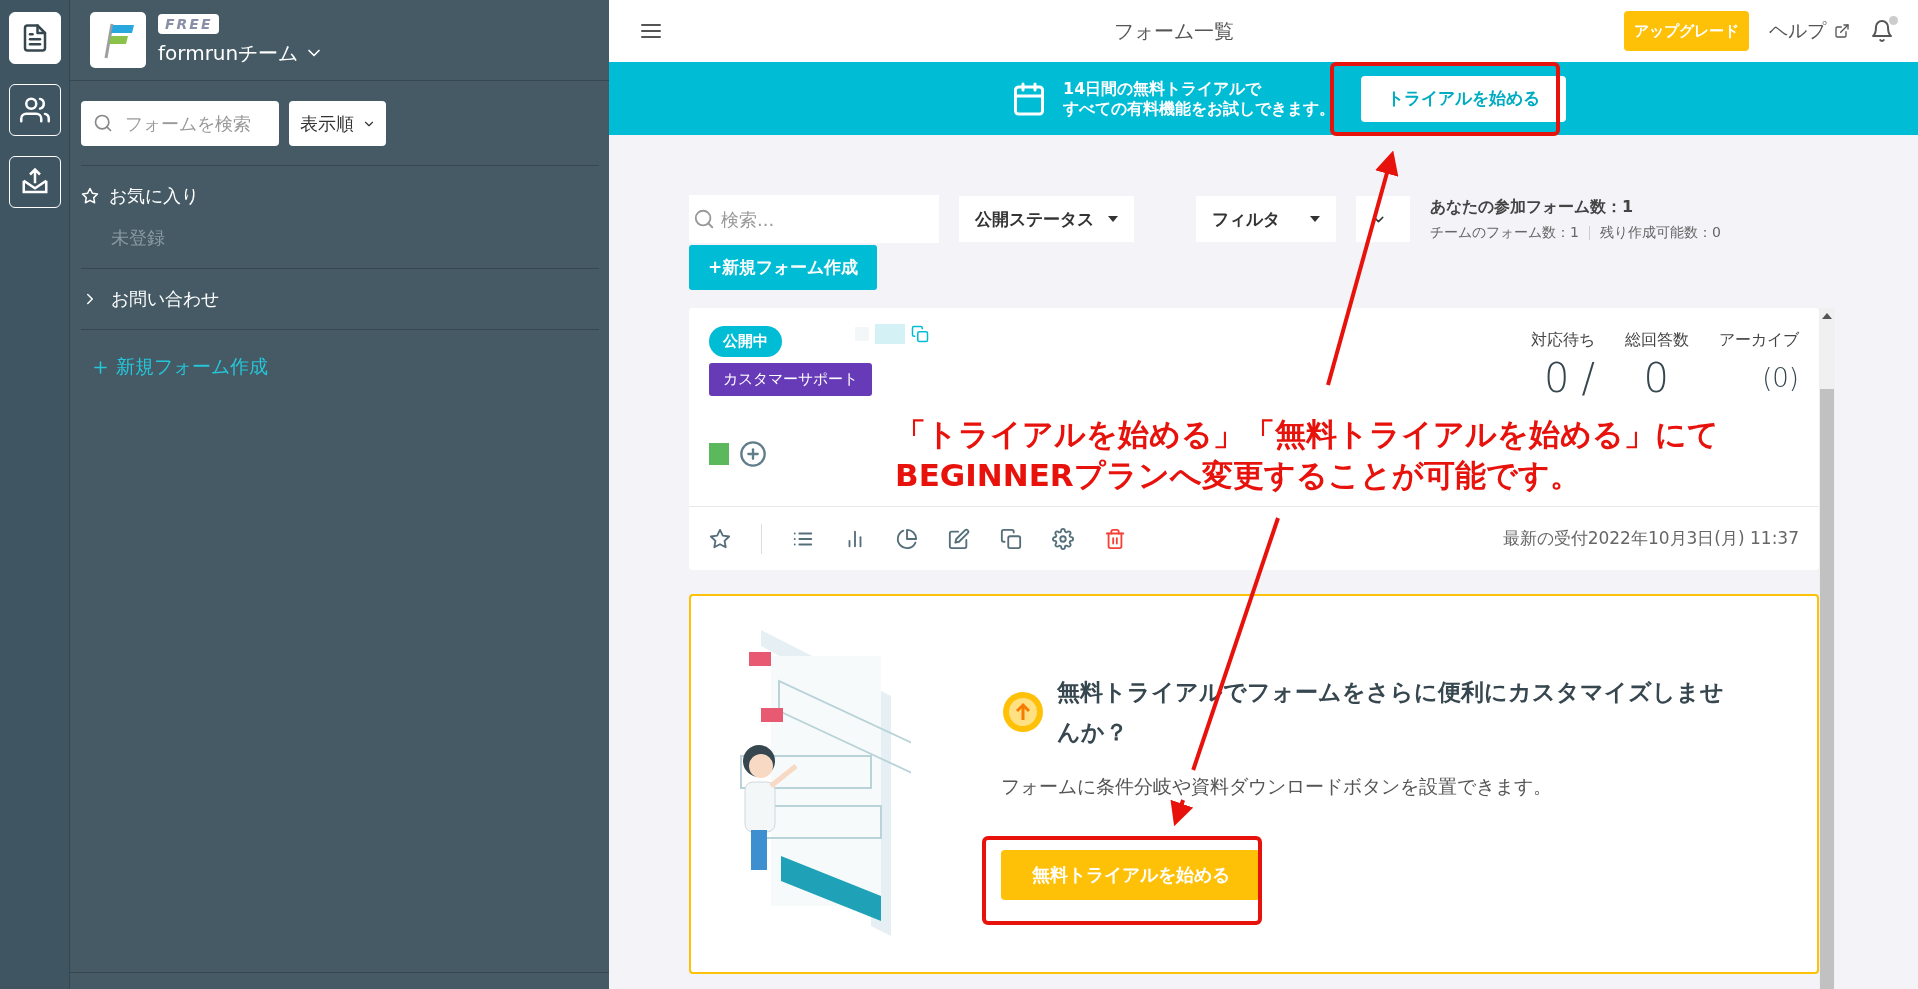  I want to click on stat-label: 対応待ち, so click(1563, 340).